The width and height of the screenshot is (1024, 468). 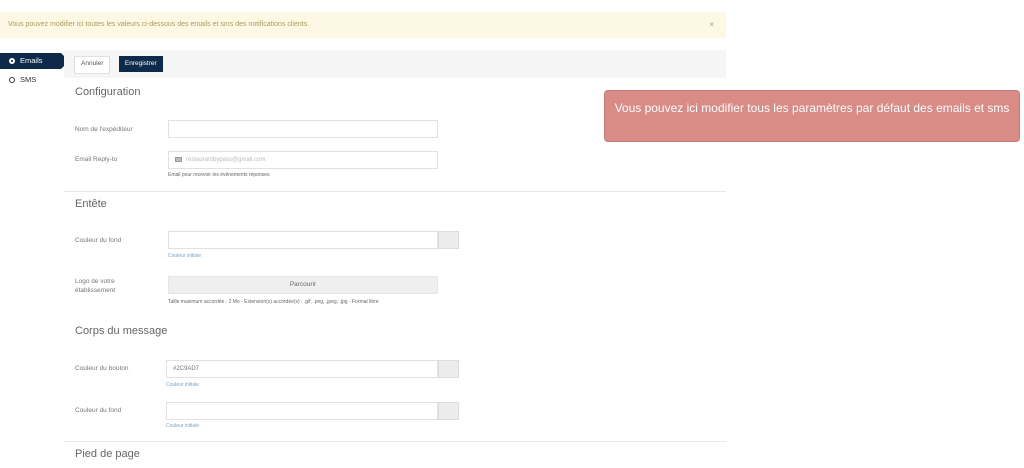 I want to click on sidebar-item-emails: Emails, so click(x=34, y=61).